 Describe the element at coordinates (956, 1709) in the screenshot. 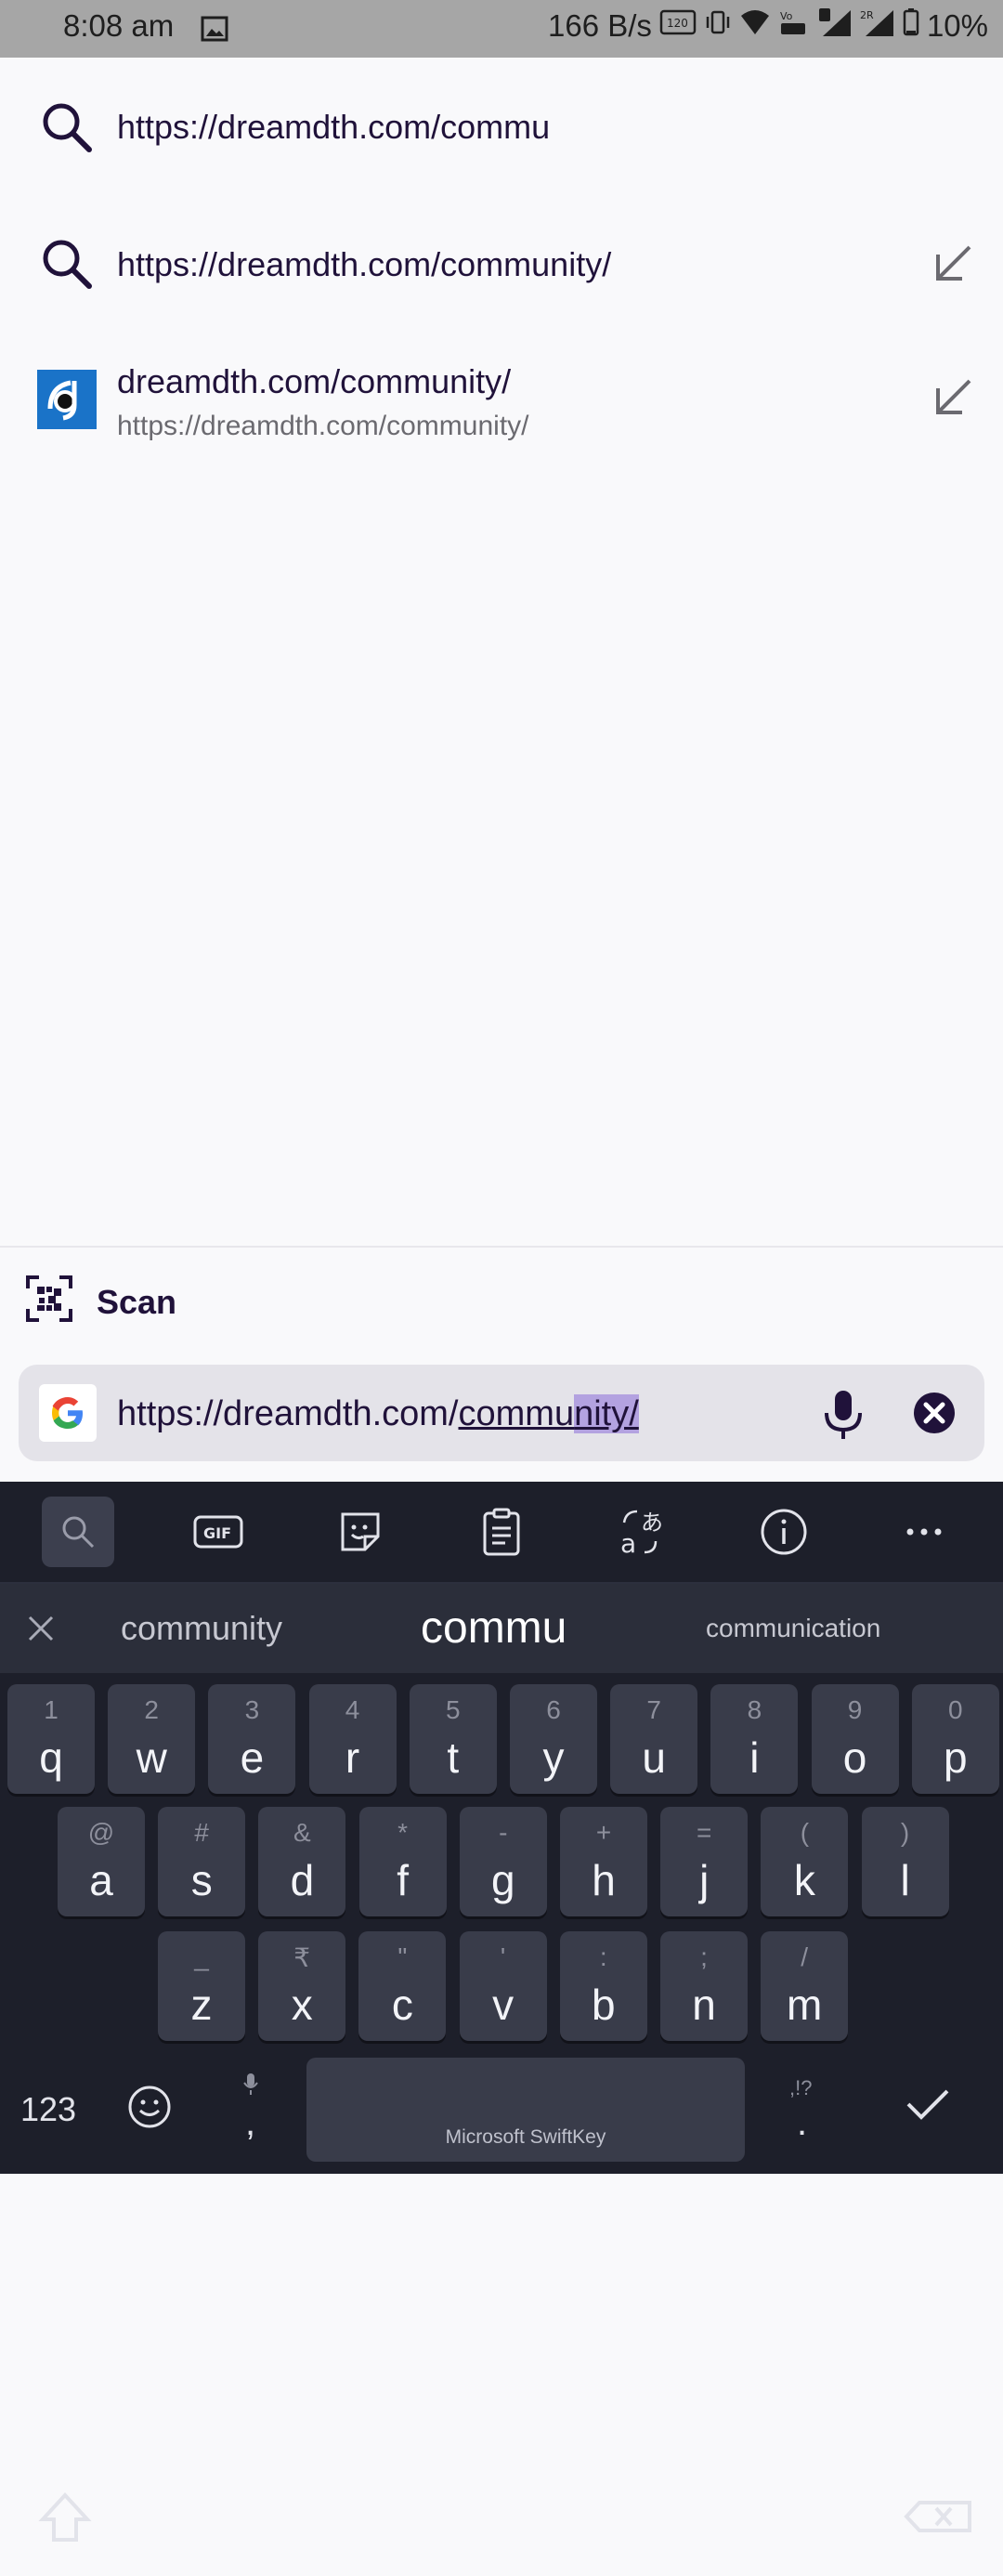

I see `key-secondary-label: 0` at that location.